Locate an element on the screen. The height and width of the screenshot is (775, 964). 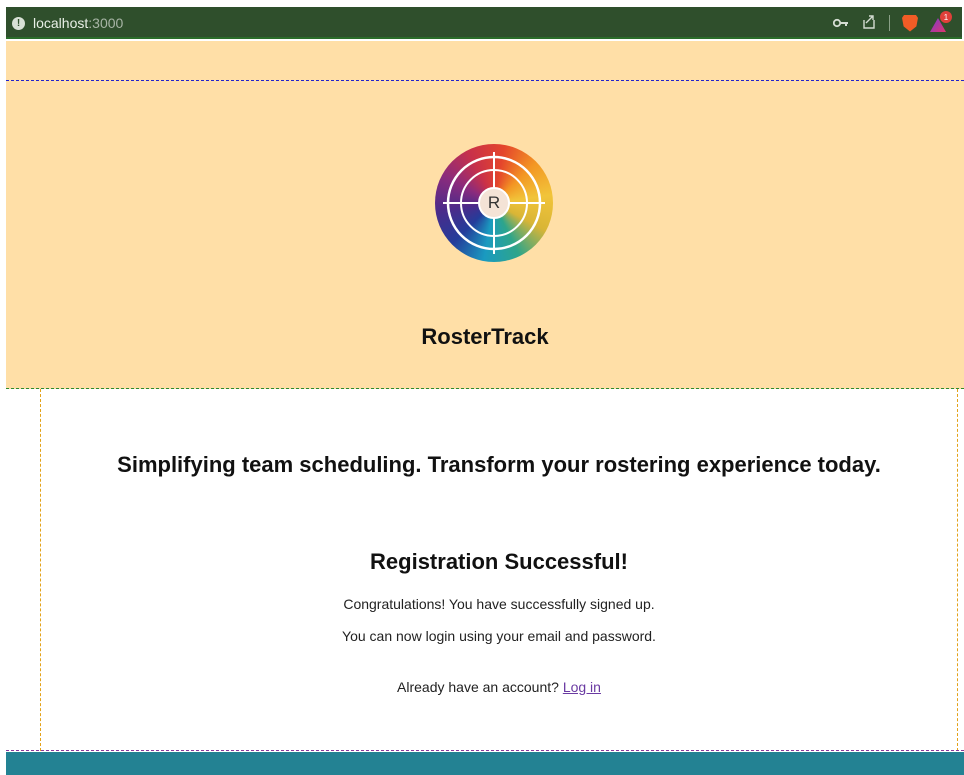
toolbar-separator is located at coordinates (889, 23).